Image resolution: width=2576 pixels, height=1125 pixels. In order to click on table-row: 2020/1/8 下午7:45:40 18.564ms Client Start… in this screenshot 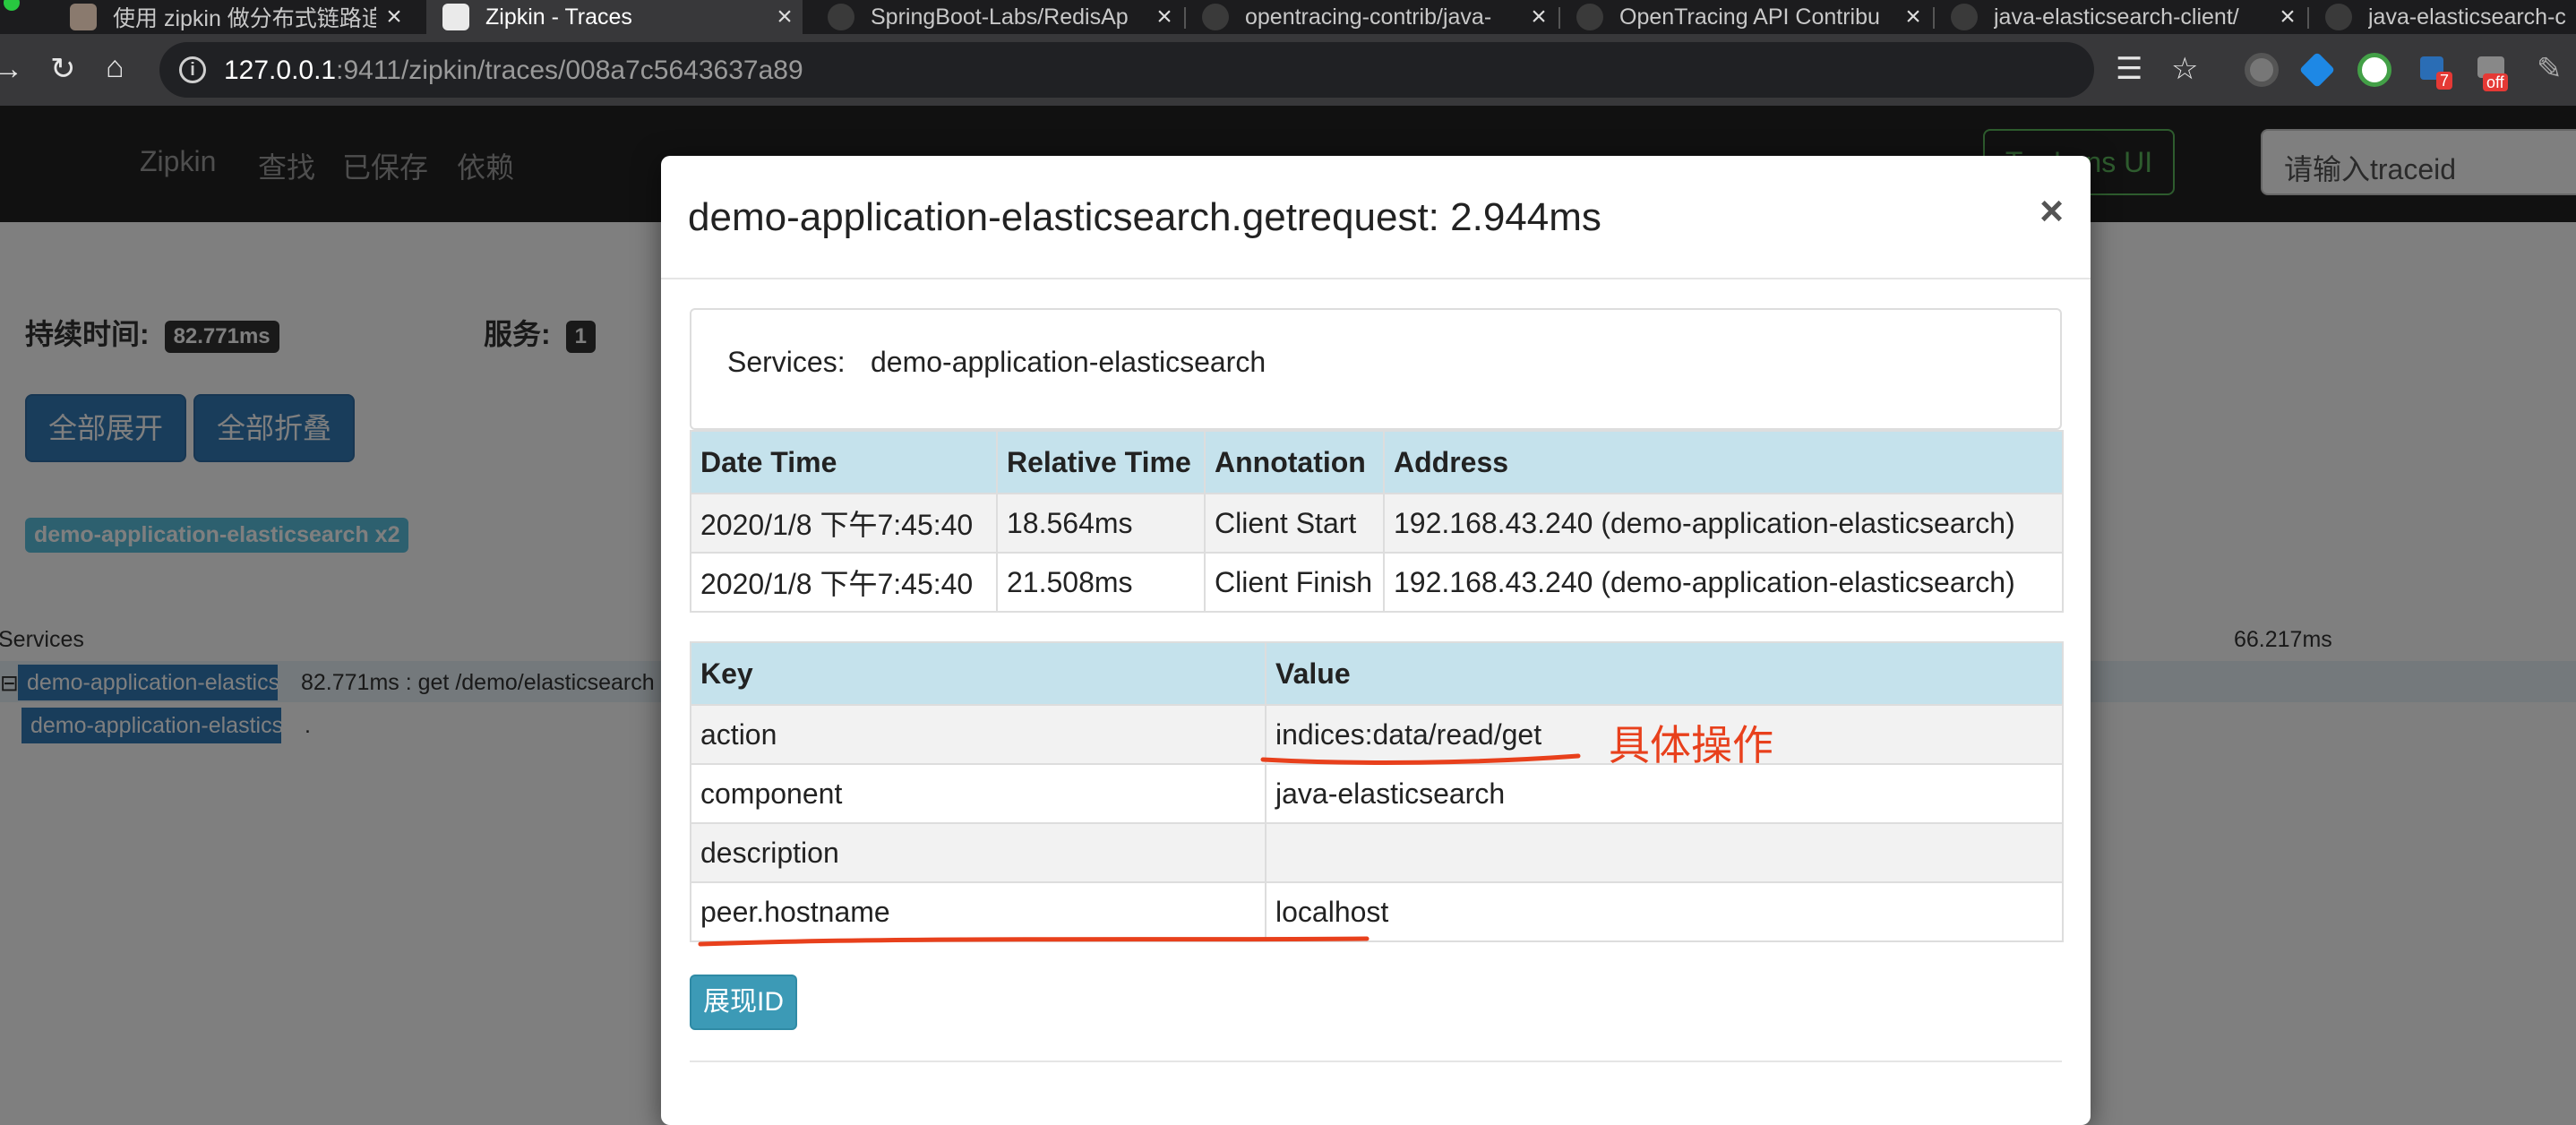, I will do `click(1377, 523)`.